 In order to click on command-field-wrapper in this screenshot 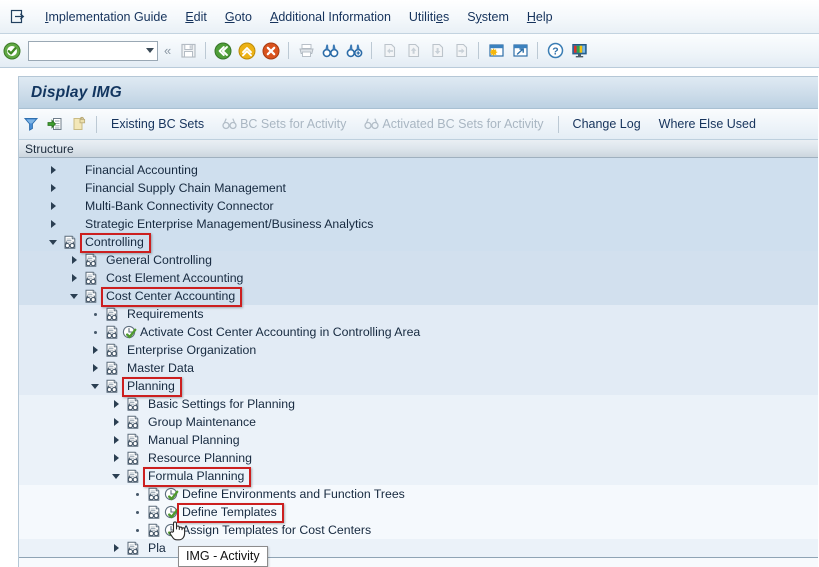, I will do `click(93, 50)`.